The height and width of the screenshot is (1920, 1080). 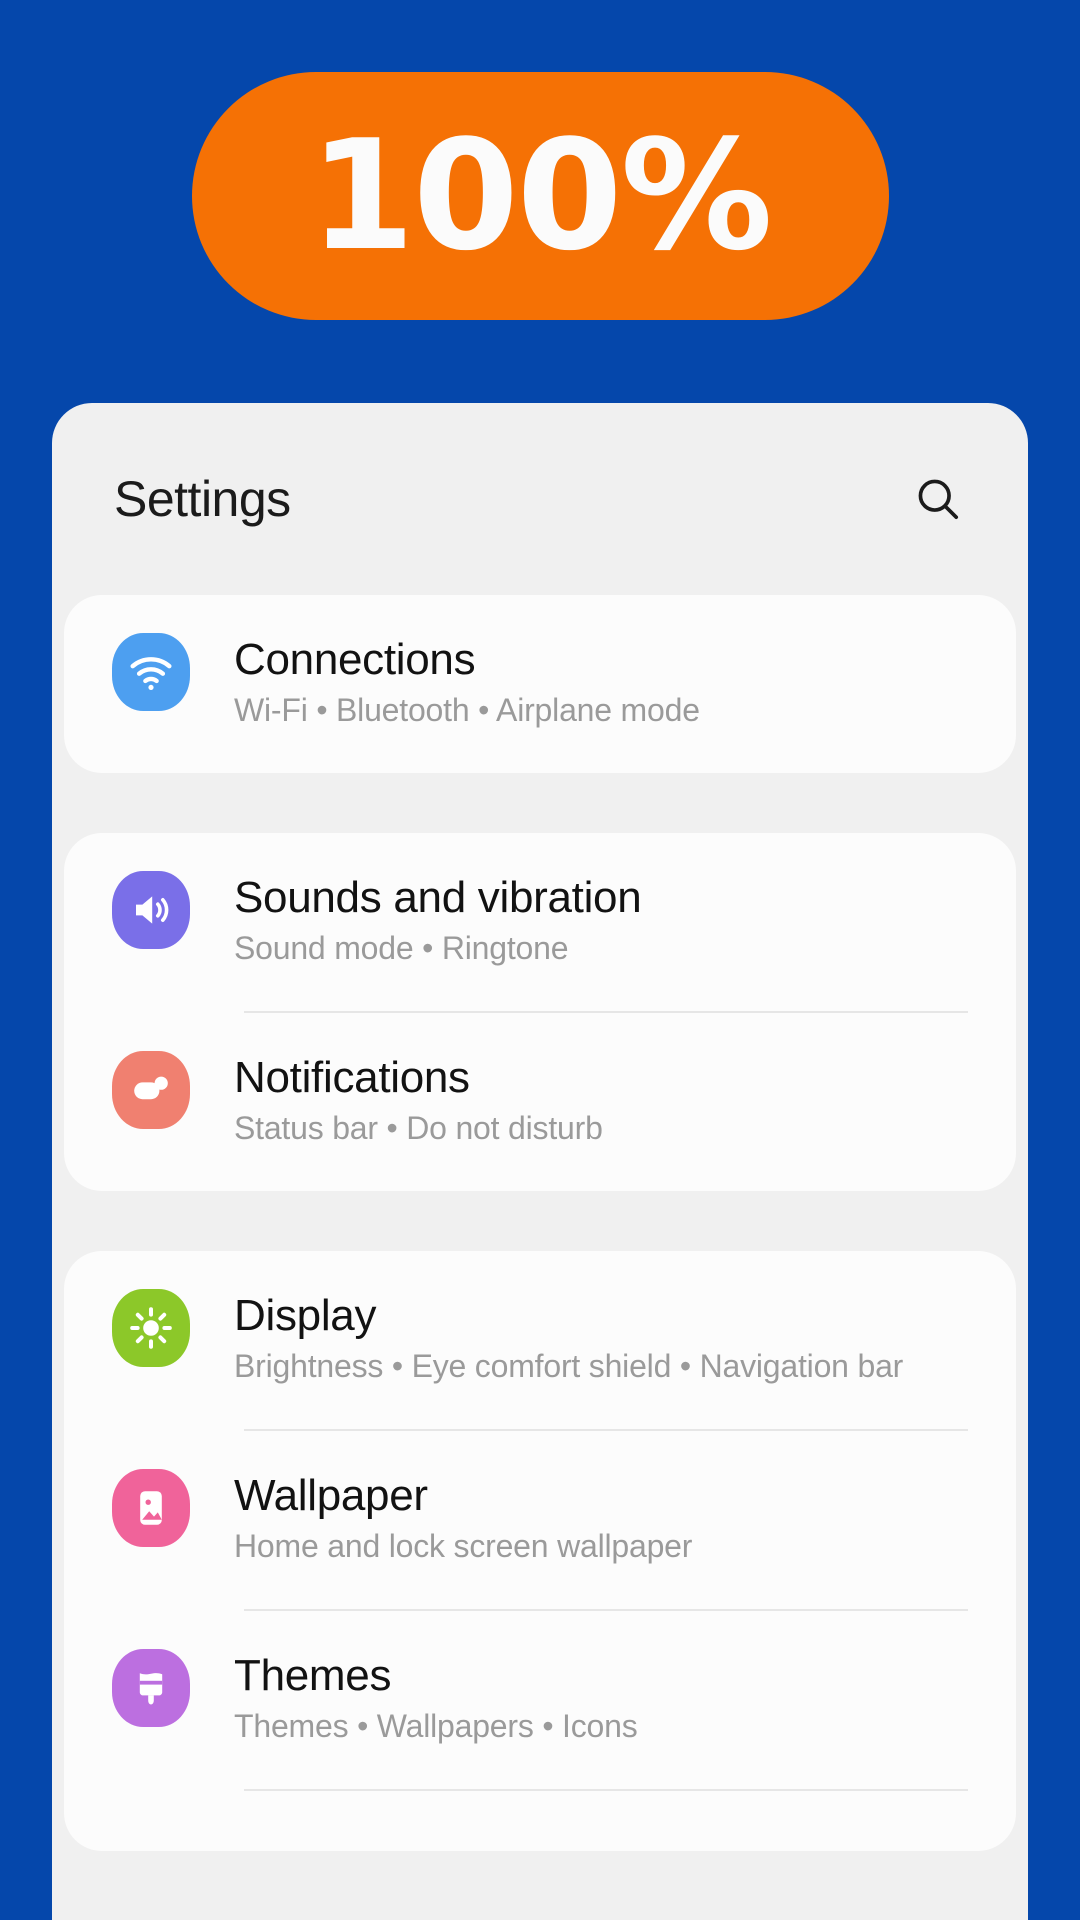 I want to click on battery-percent-badge: 100%, so click(x=540, y=196).